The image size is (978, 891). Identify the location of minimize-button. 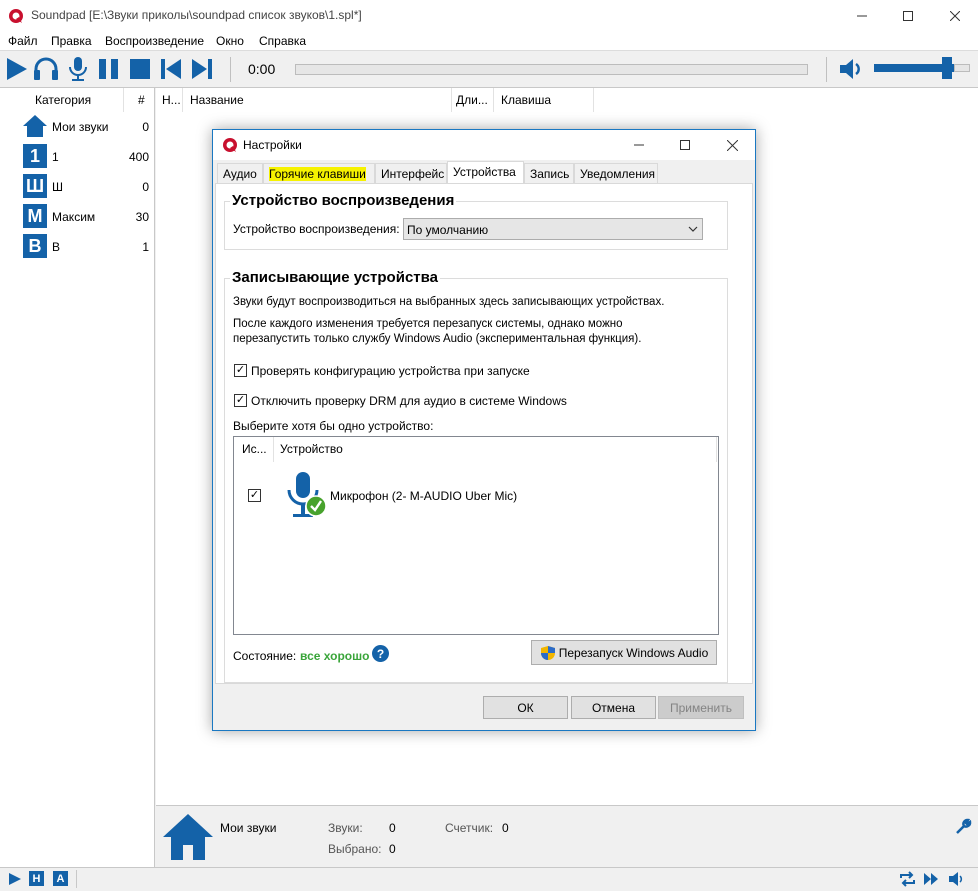
(862, 15).